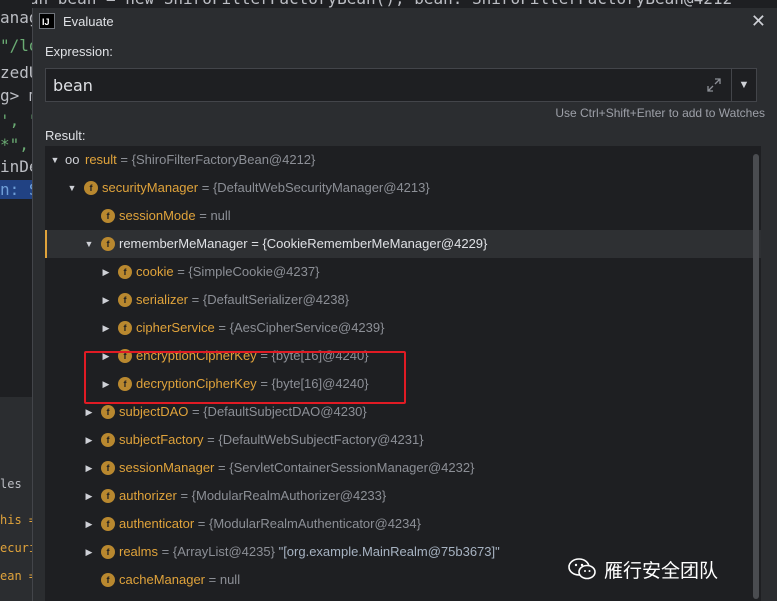 This screenshot has width=777, height=601. What do you see at coordinates (155, 271) in the screenshot?
I see `field-name: cookie` at bounding box center [155, 271].